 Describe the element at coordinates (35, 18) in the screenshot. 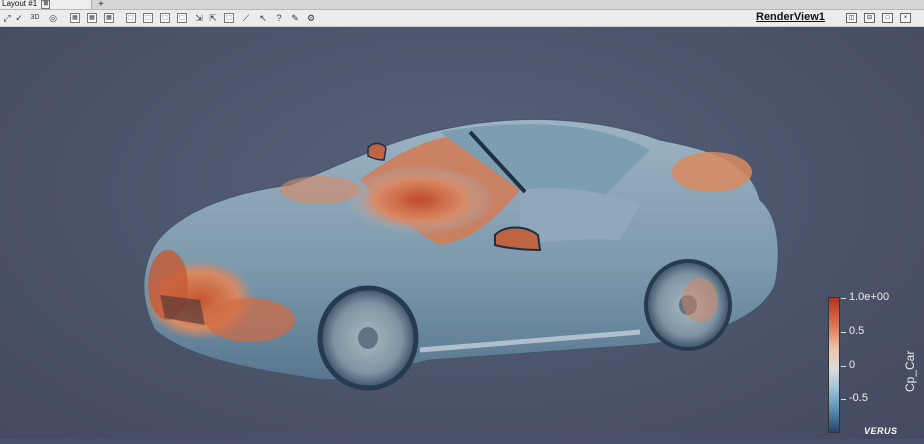

I see `3d-toggle-icon: 3D` at that location.